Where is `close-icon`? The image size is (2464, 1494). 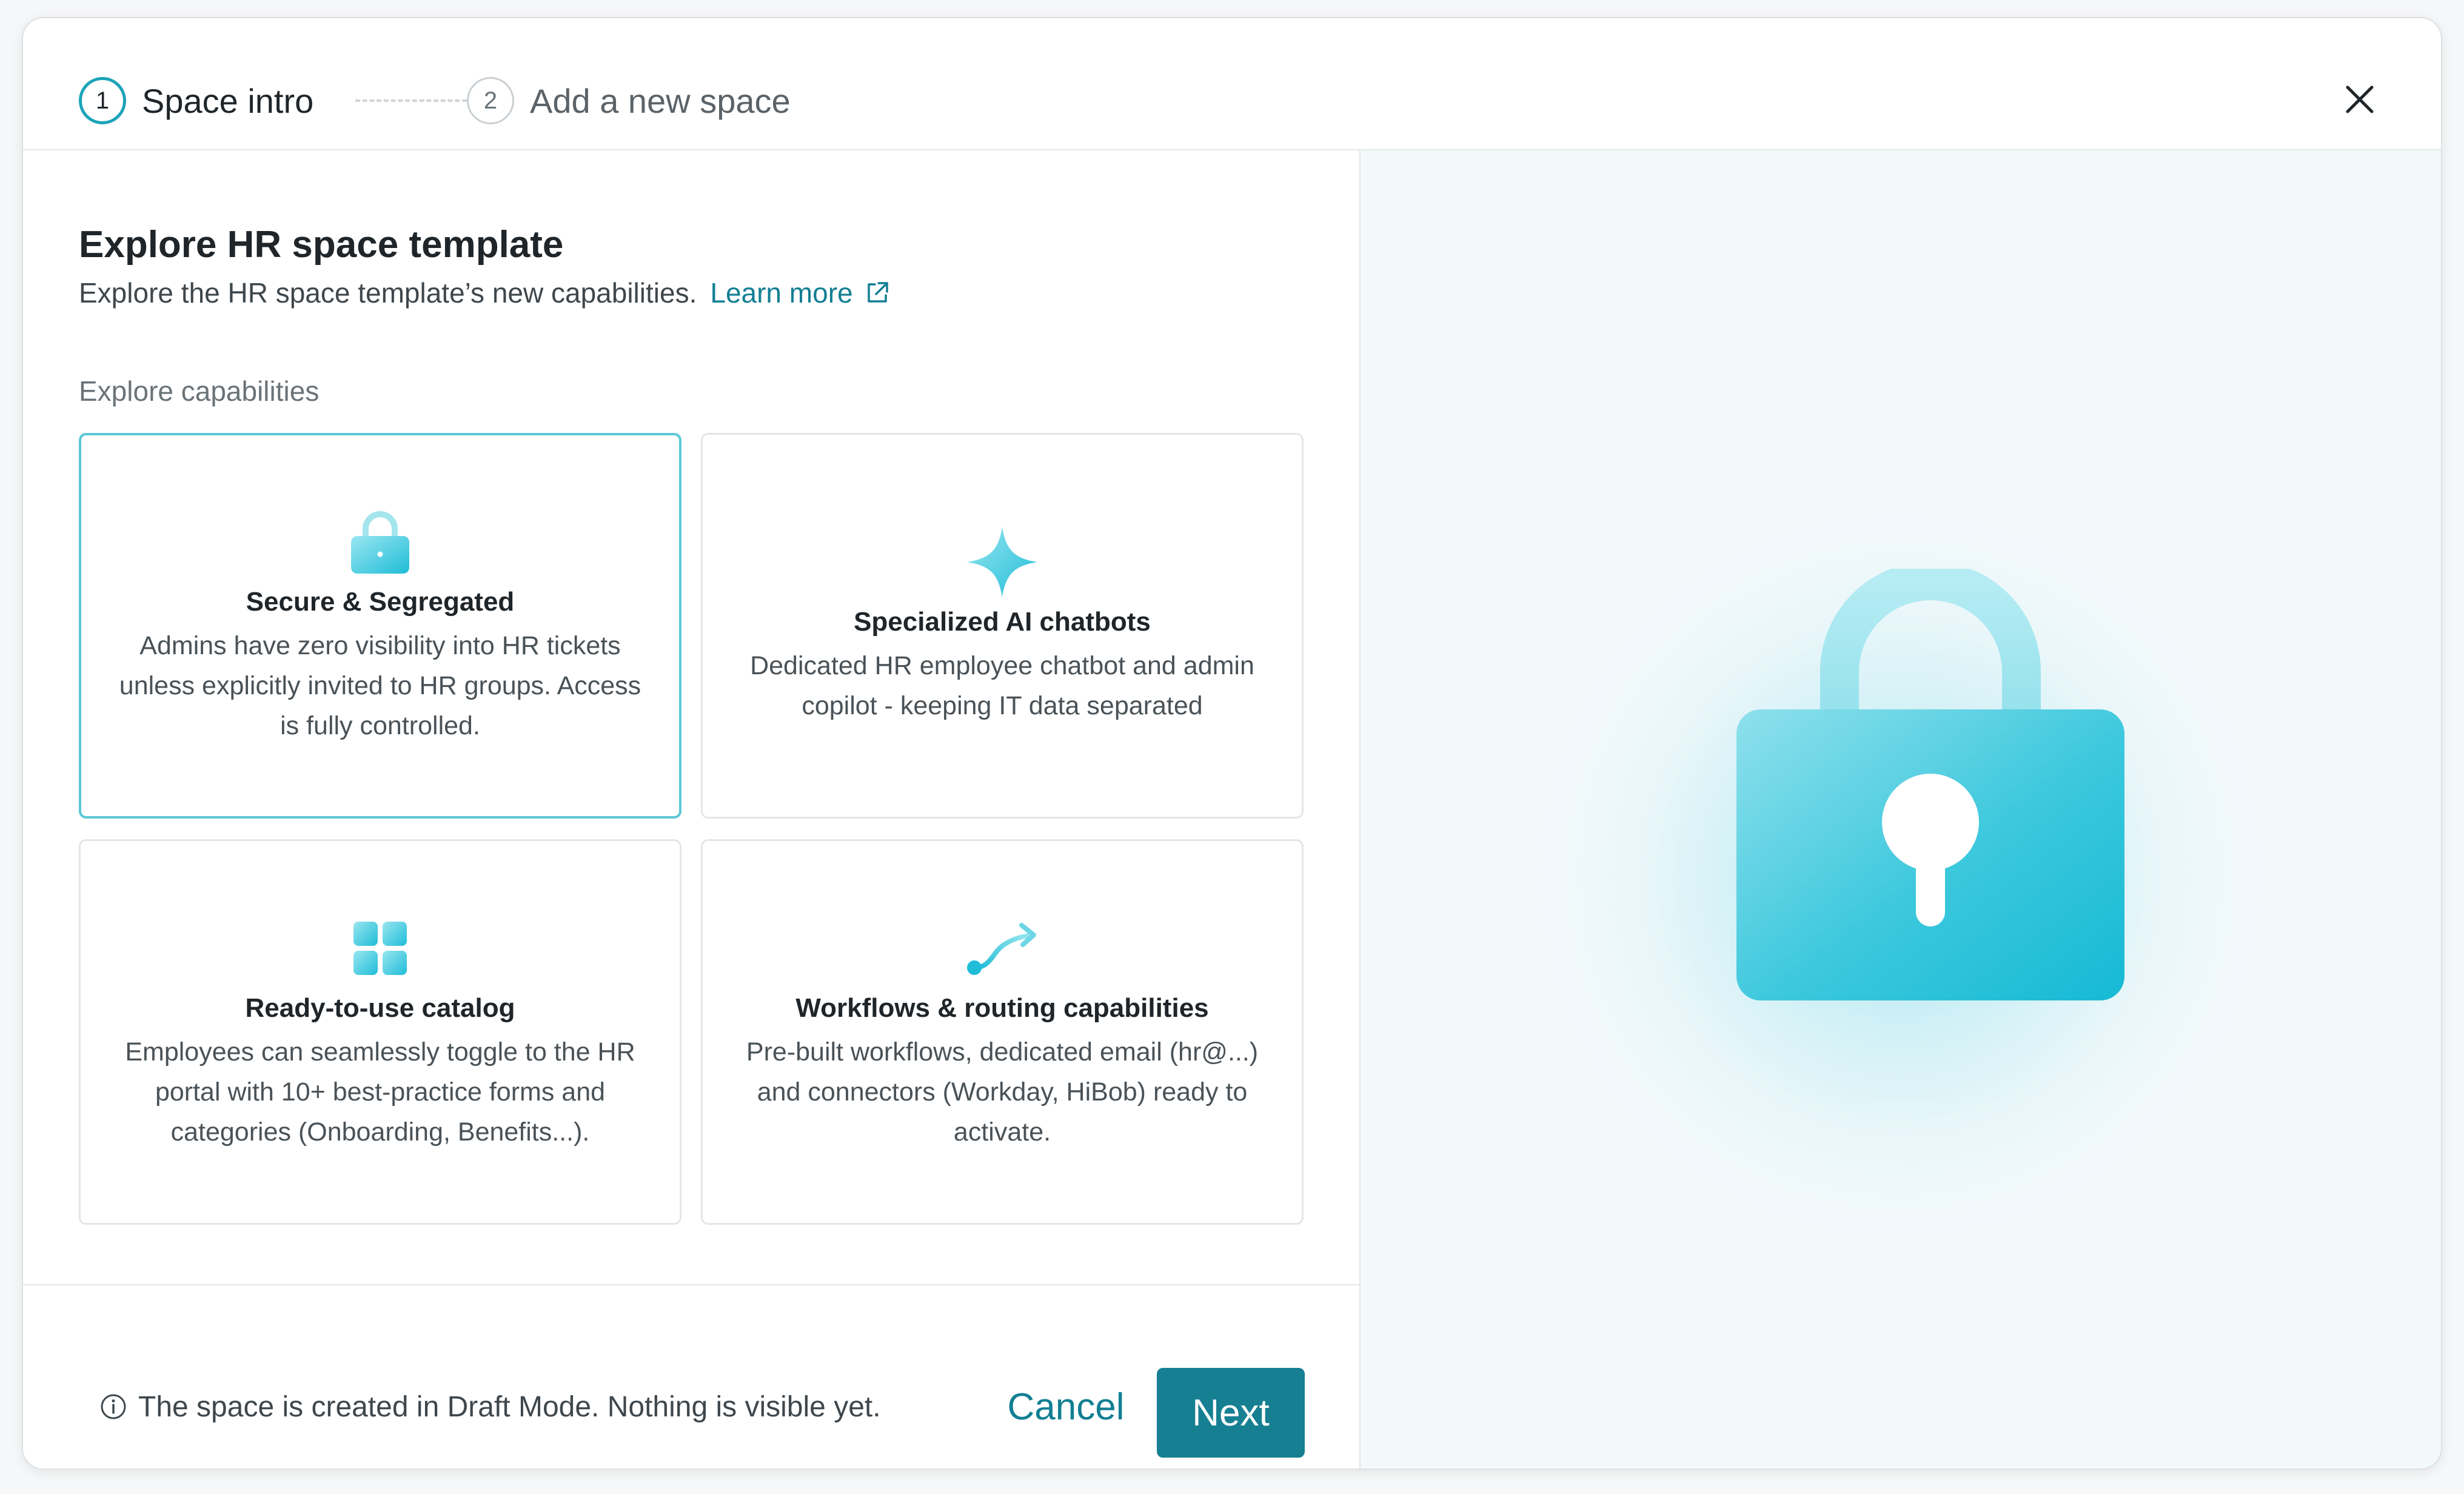
close-icon is located at coordinates (2360, 99).